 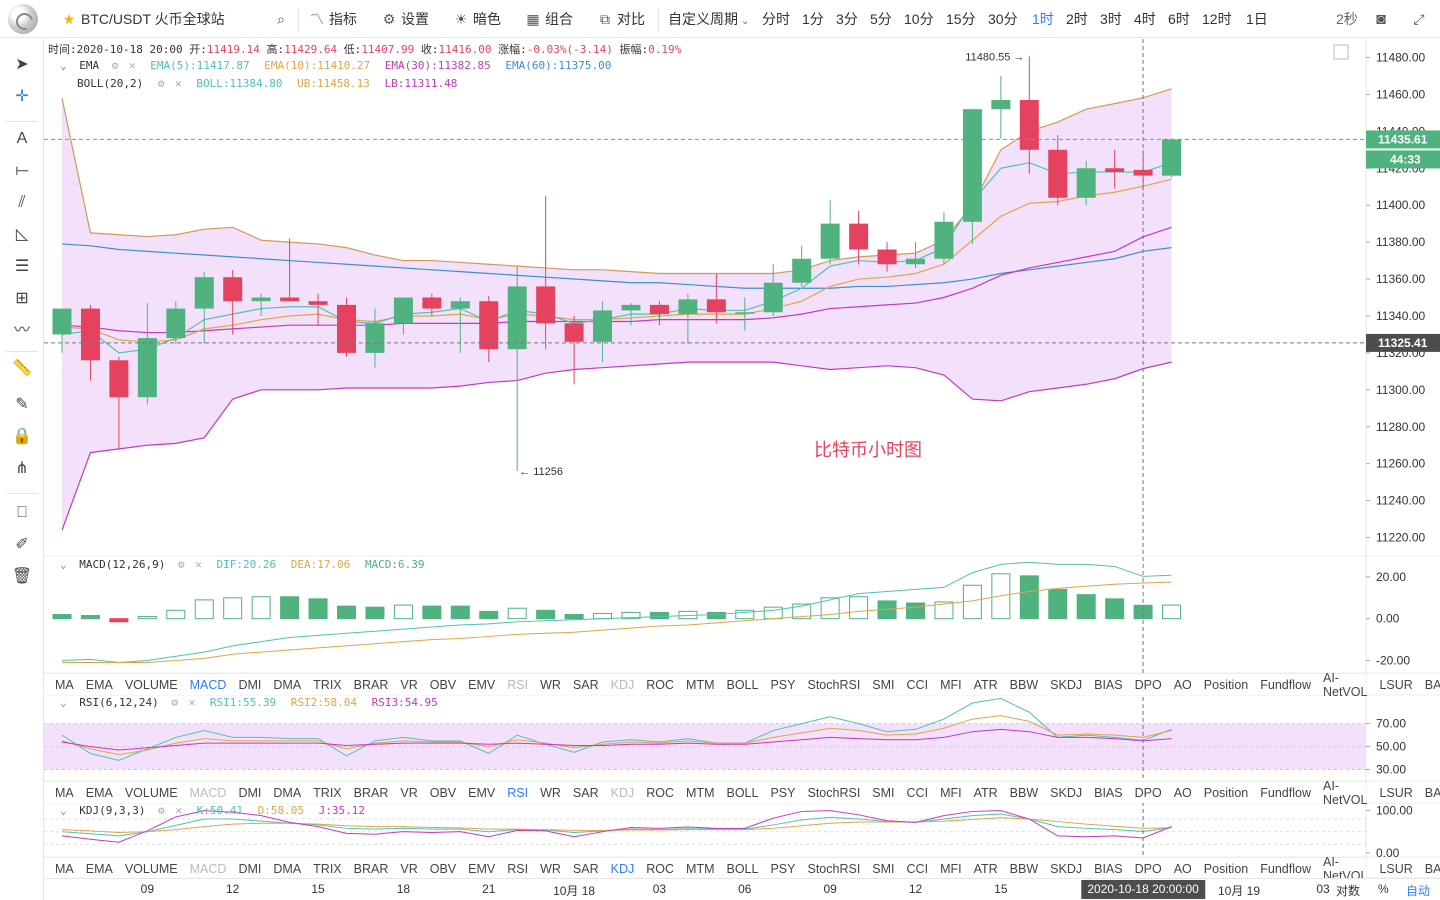 I want to click on edit-tool-icon: ✐, so click(x=22, y=545).